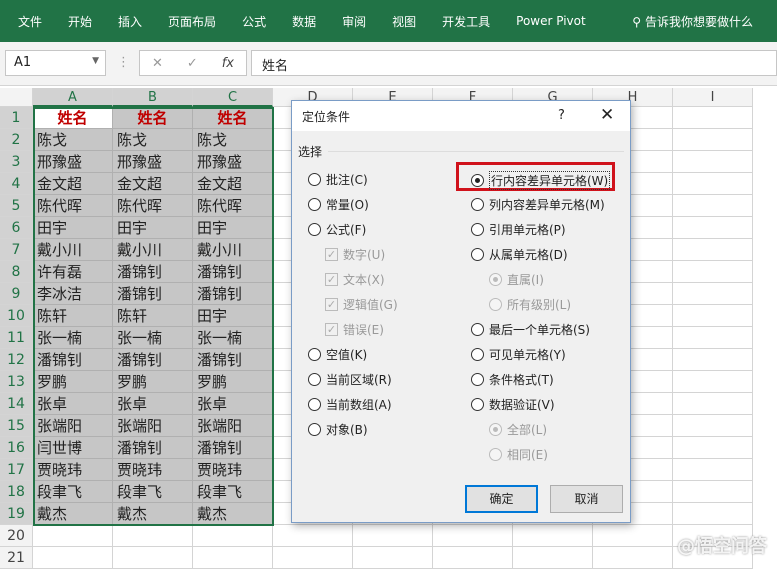 The image size is (777, 569). I want to click on row-header: 15, so click(16, 426).